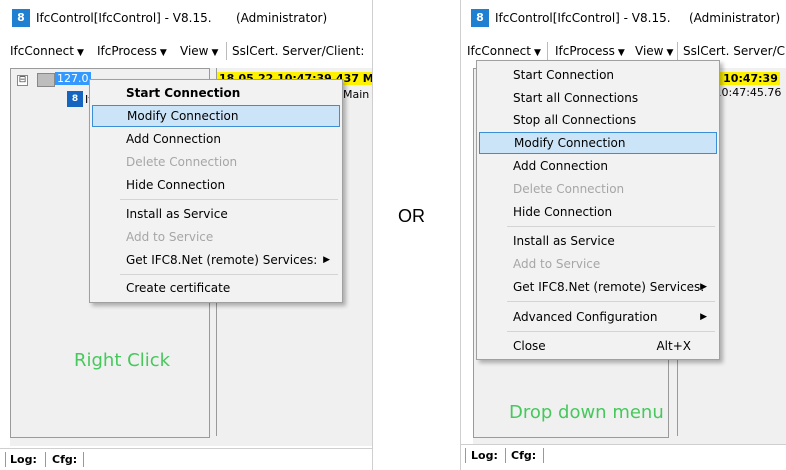 This screenshot has height=470, width=786. Describe the element at coordinates (122, 360) in the screenshot. I see `caption-right-click: Right Click` at that location.